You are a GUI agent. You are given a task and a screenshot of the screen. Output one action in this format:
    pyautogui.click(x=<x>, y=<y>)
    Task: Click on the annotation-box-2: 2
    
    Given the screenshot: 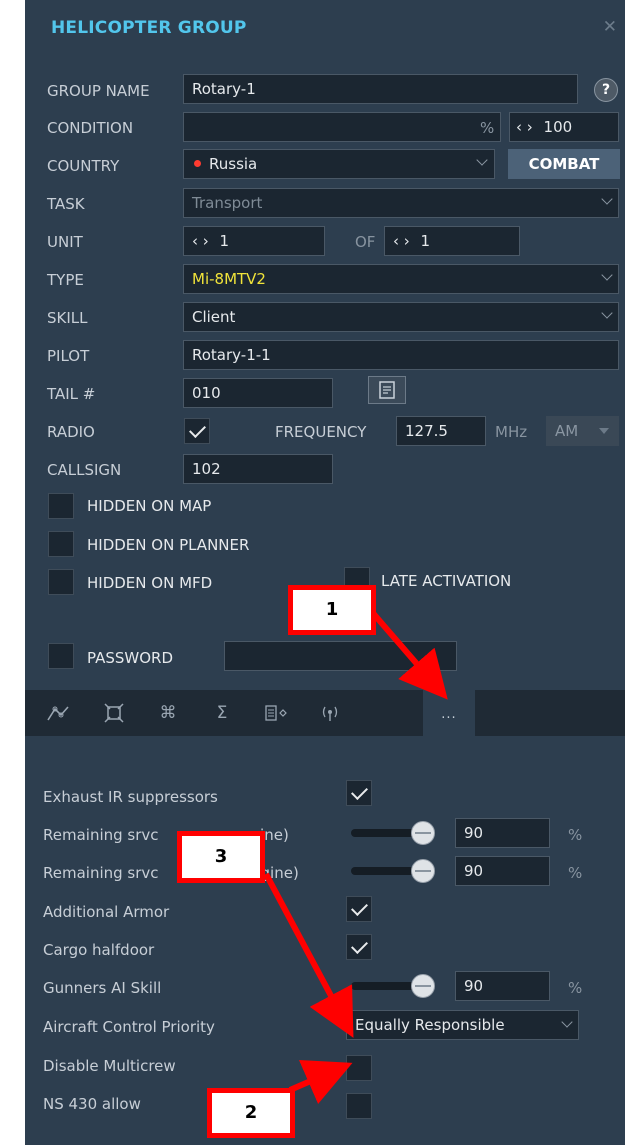 What is the action you would take?
    pyautogui.click(x=251, y=1113)
    